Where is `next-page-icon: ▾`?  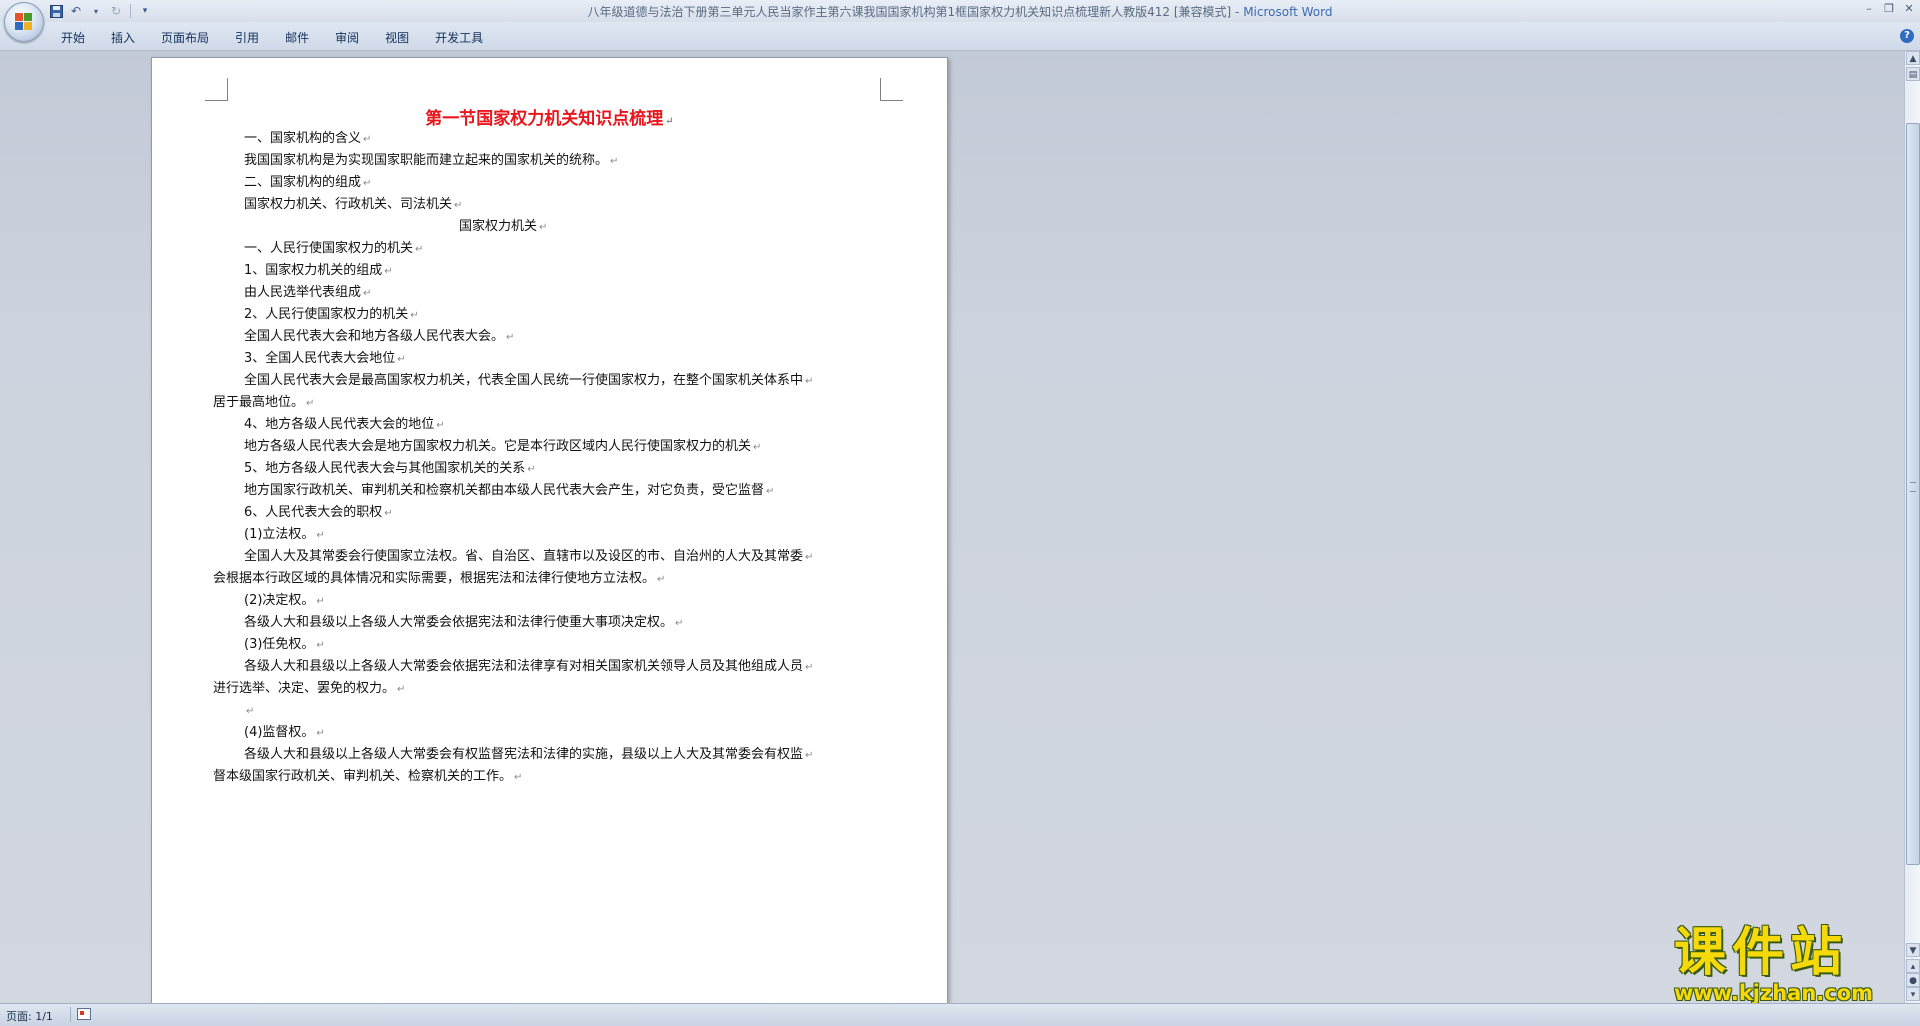 next-page-icon: ▾ is located at coordinates (1913, 994).